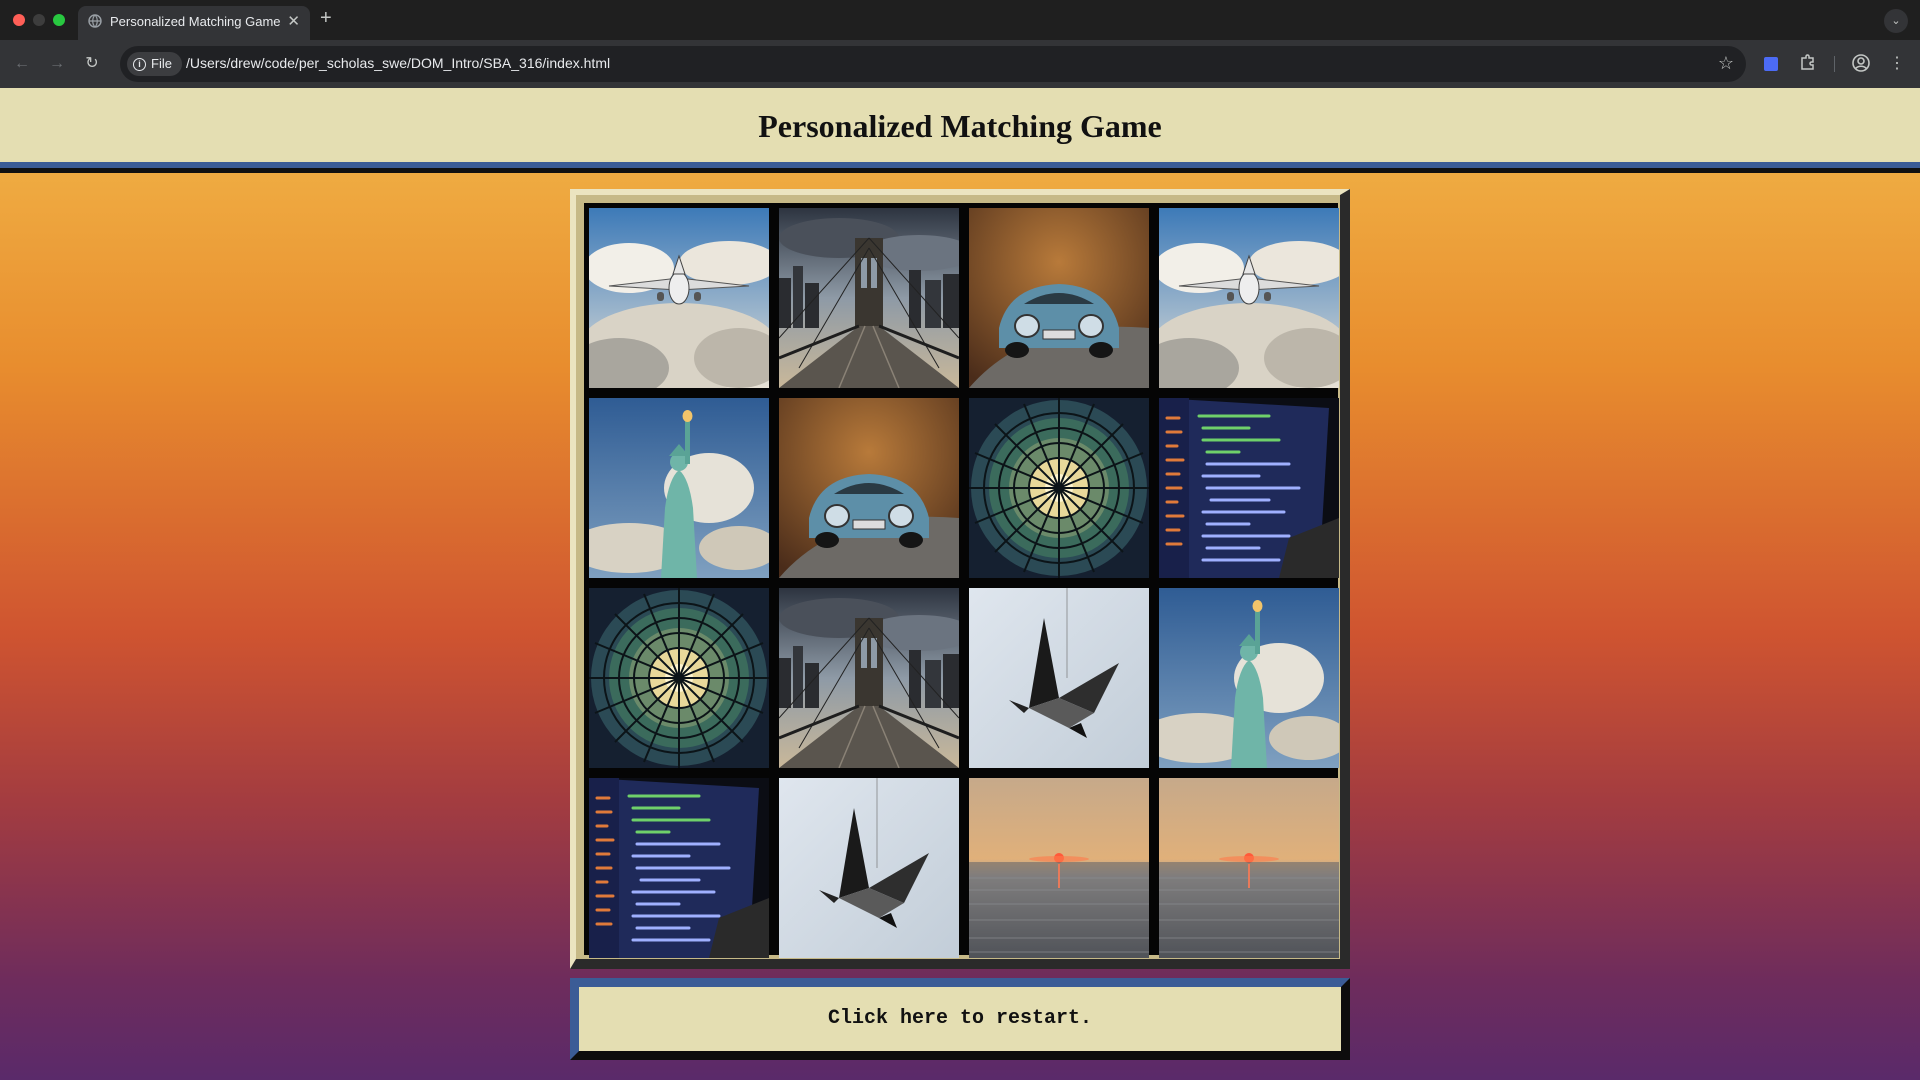  I want to click on site-info-label: File, so click(161, 63).